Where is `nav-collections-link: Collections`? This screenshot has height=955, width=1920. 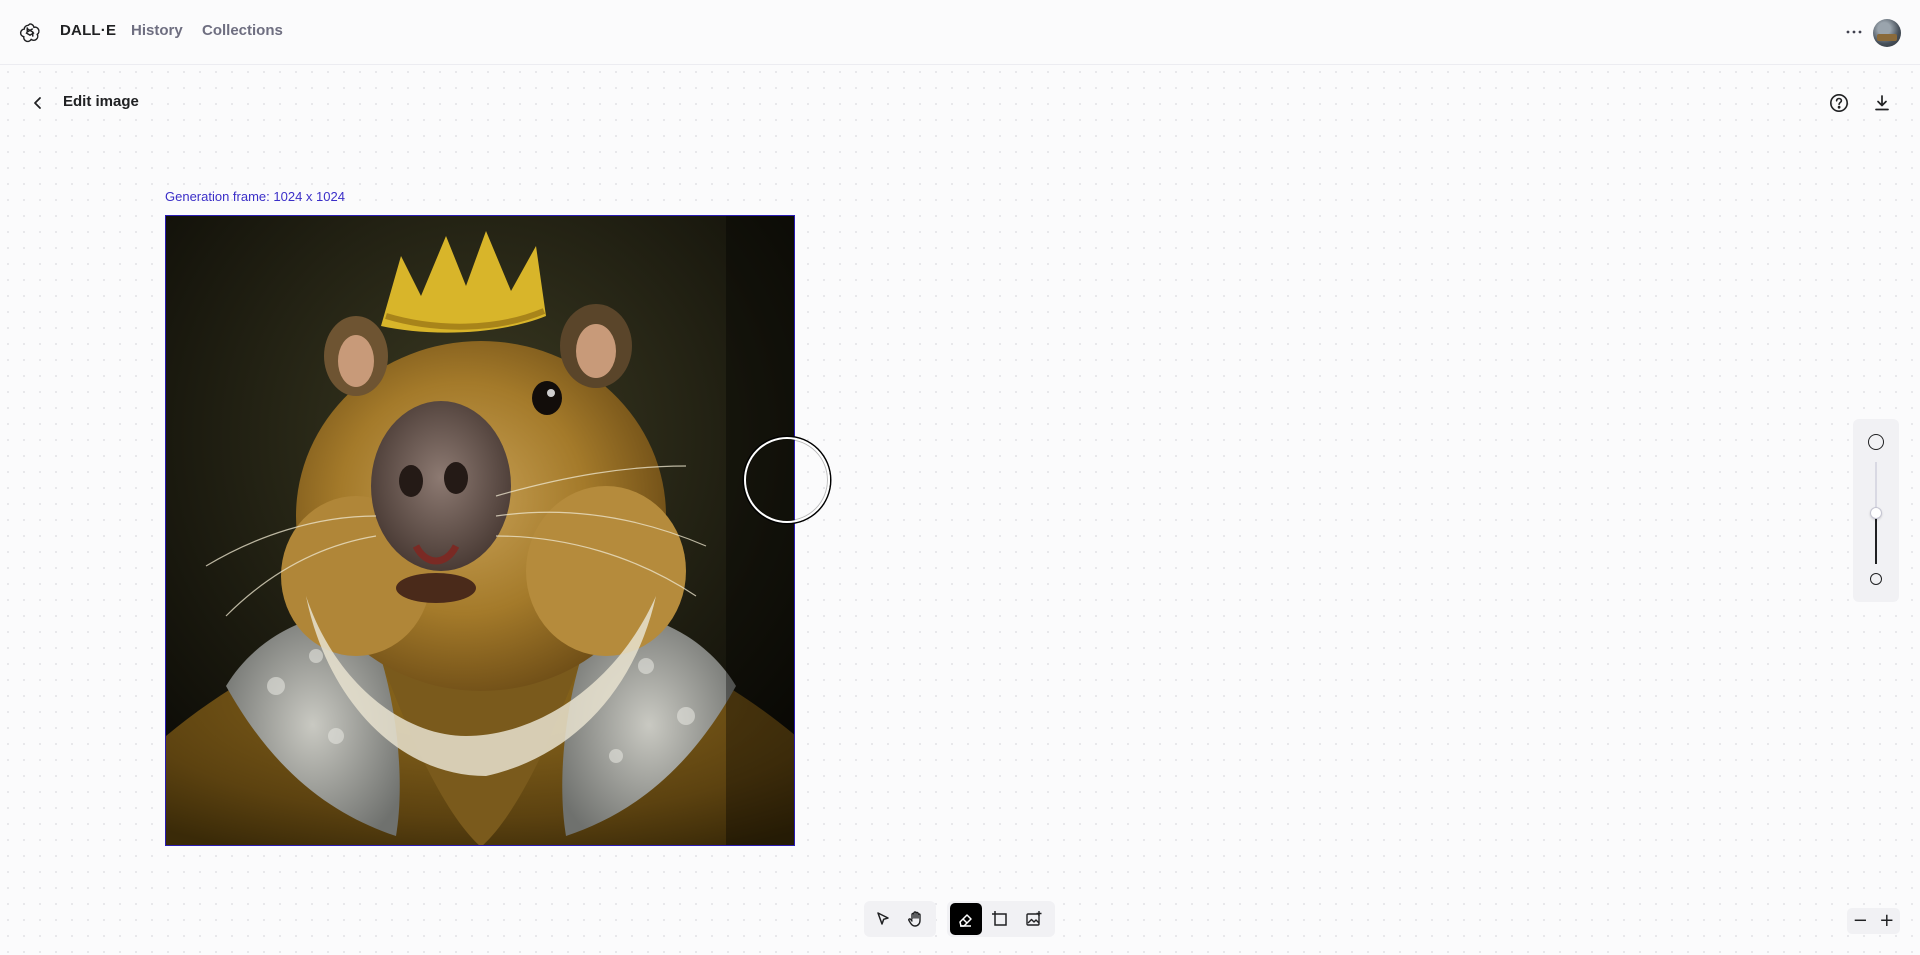
nav-collections-link: Collections is located at coordinates (242, 30).